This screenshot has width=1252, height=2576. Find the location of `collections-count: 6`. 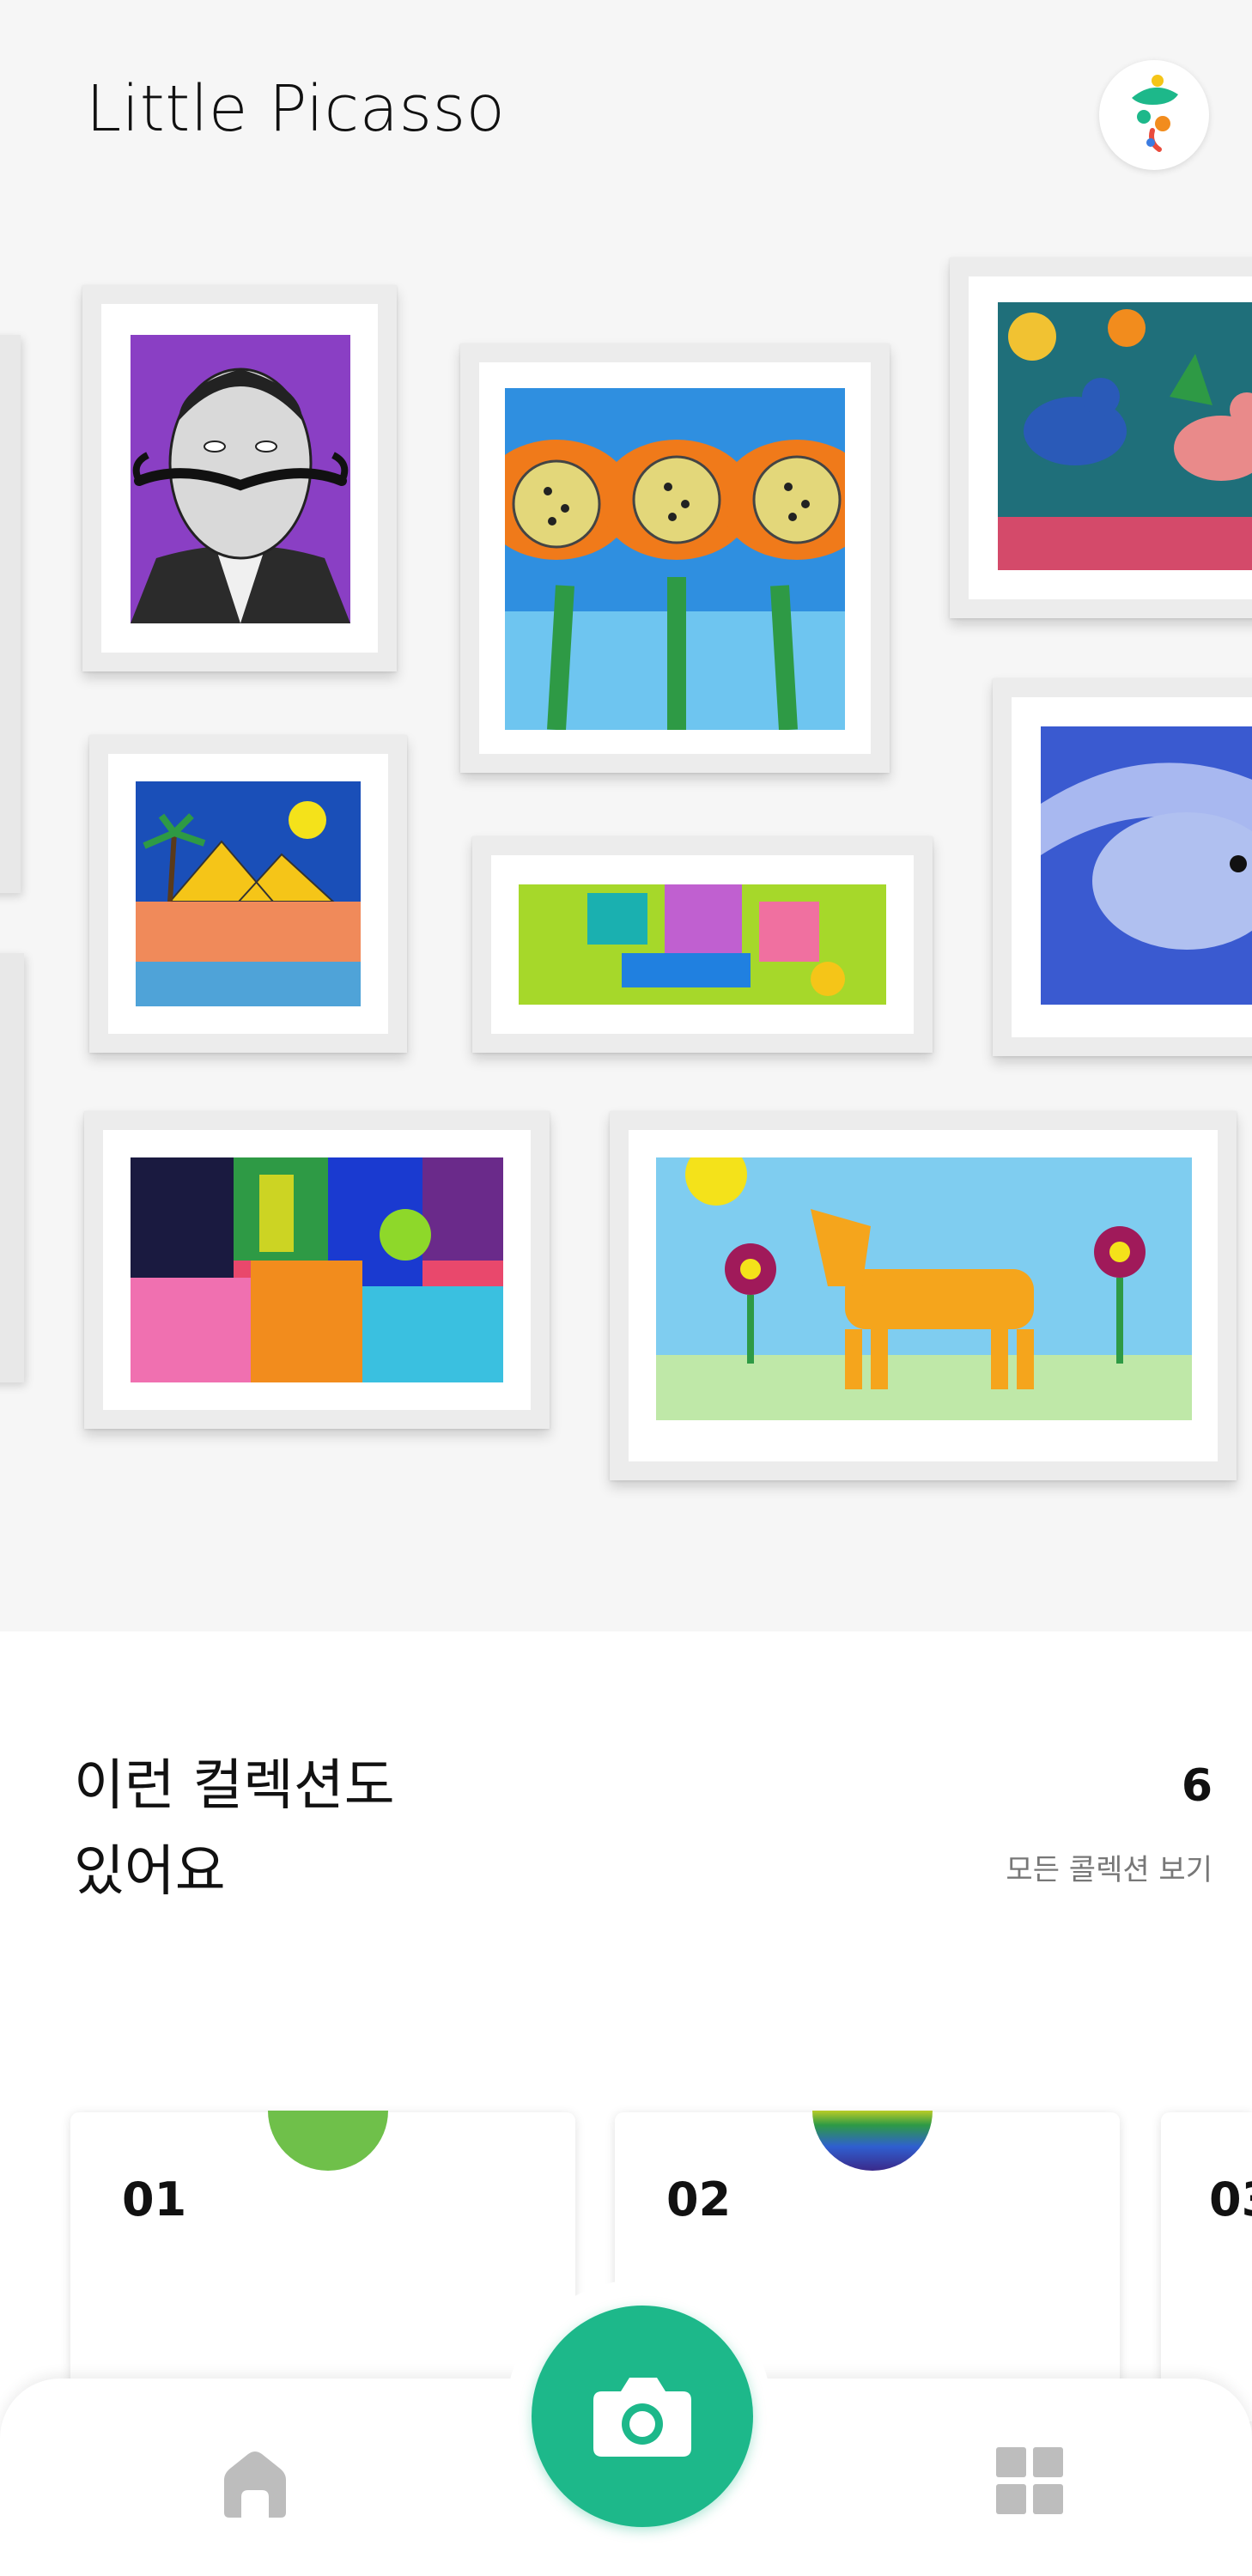

collections-count: 6 is located at coordinates (1196, 1786).